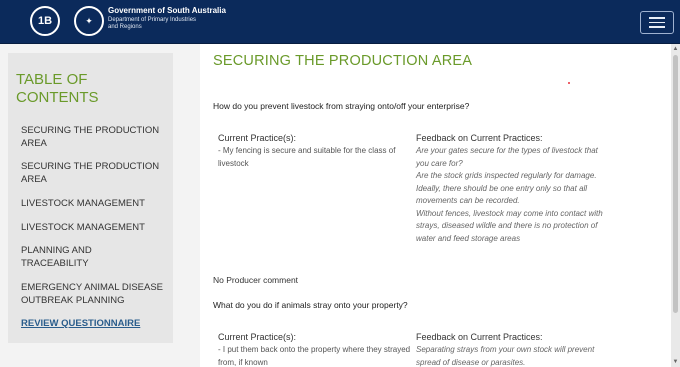  What do you see at coordinates (95, 204) in the screenshot?
I see `toc-item-livestock-management: LIVESTOCK MANAGEMENT` at bounding box center [95, 204].